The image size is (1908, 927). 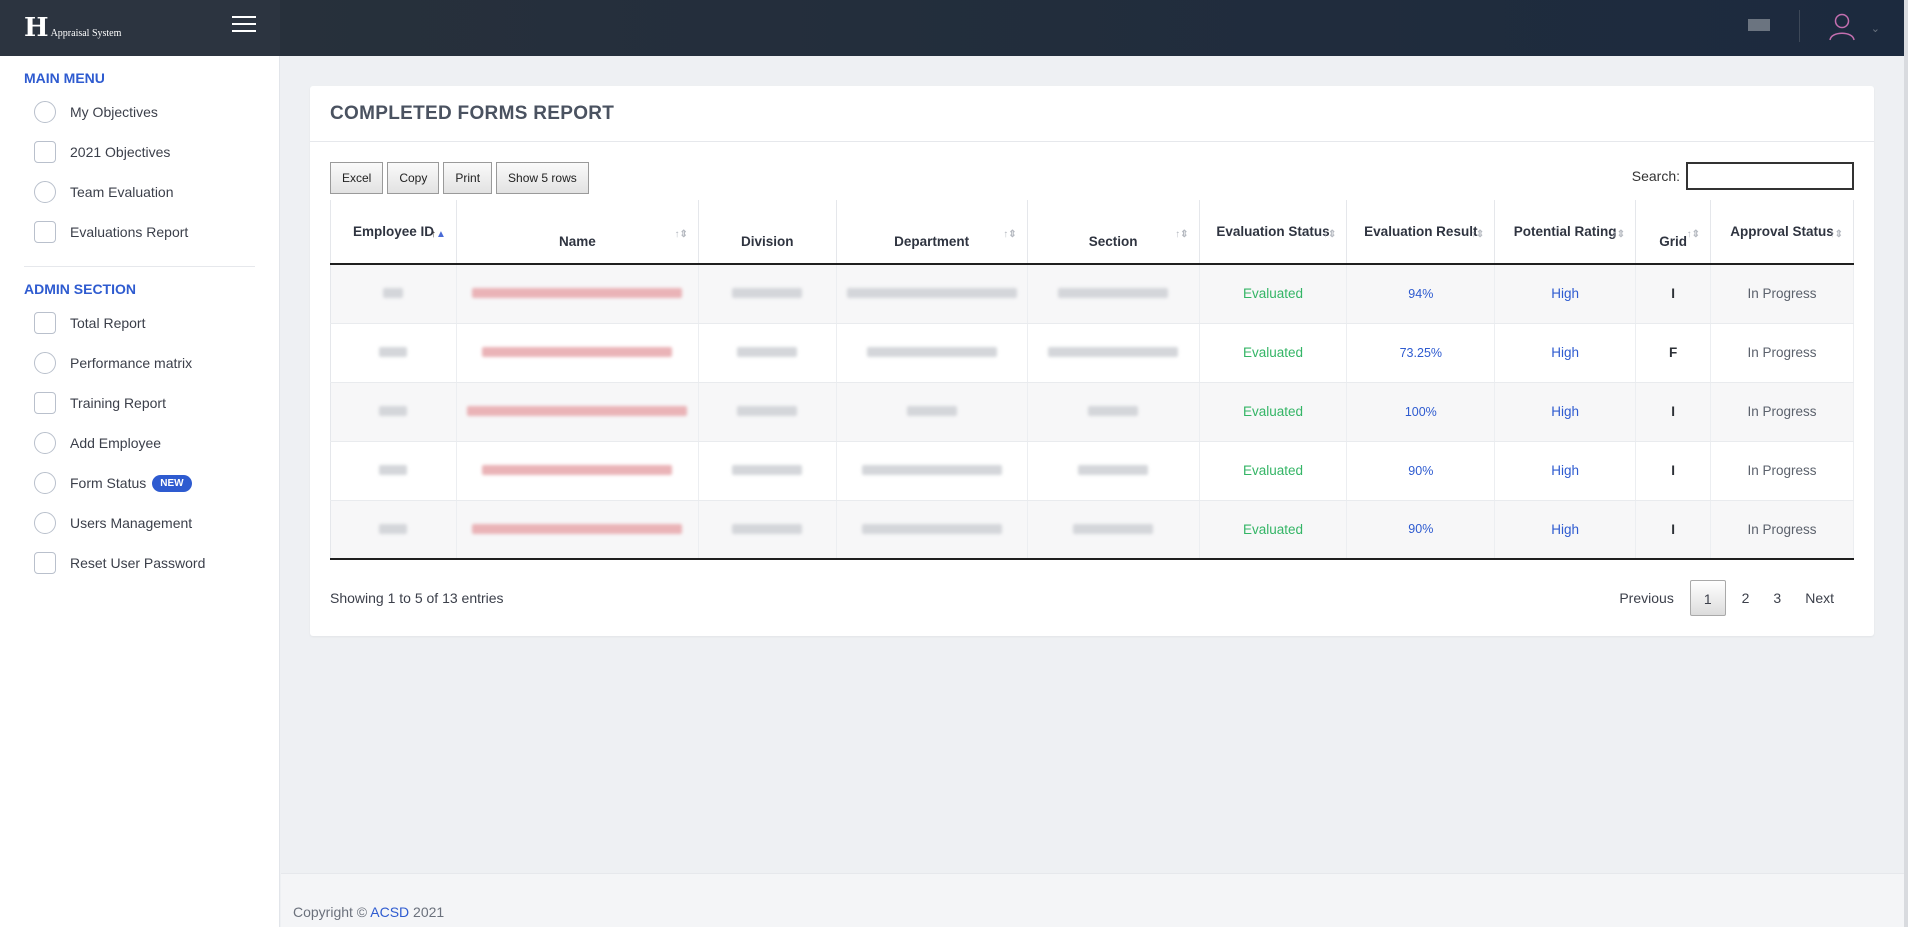 I want to click on add-user-icon, so click(x=45, y=443).